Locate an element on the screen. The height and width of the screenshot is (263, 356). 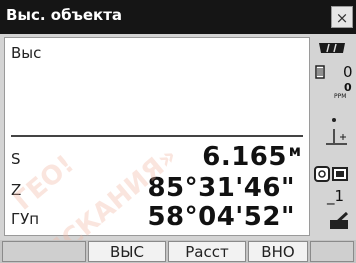
title-bar: Выс. объекта × is located at coordinates (178, 17).